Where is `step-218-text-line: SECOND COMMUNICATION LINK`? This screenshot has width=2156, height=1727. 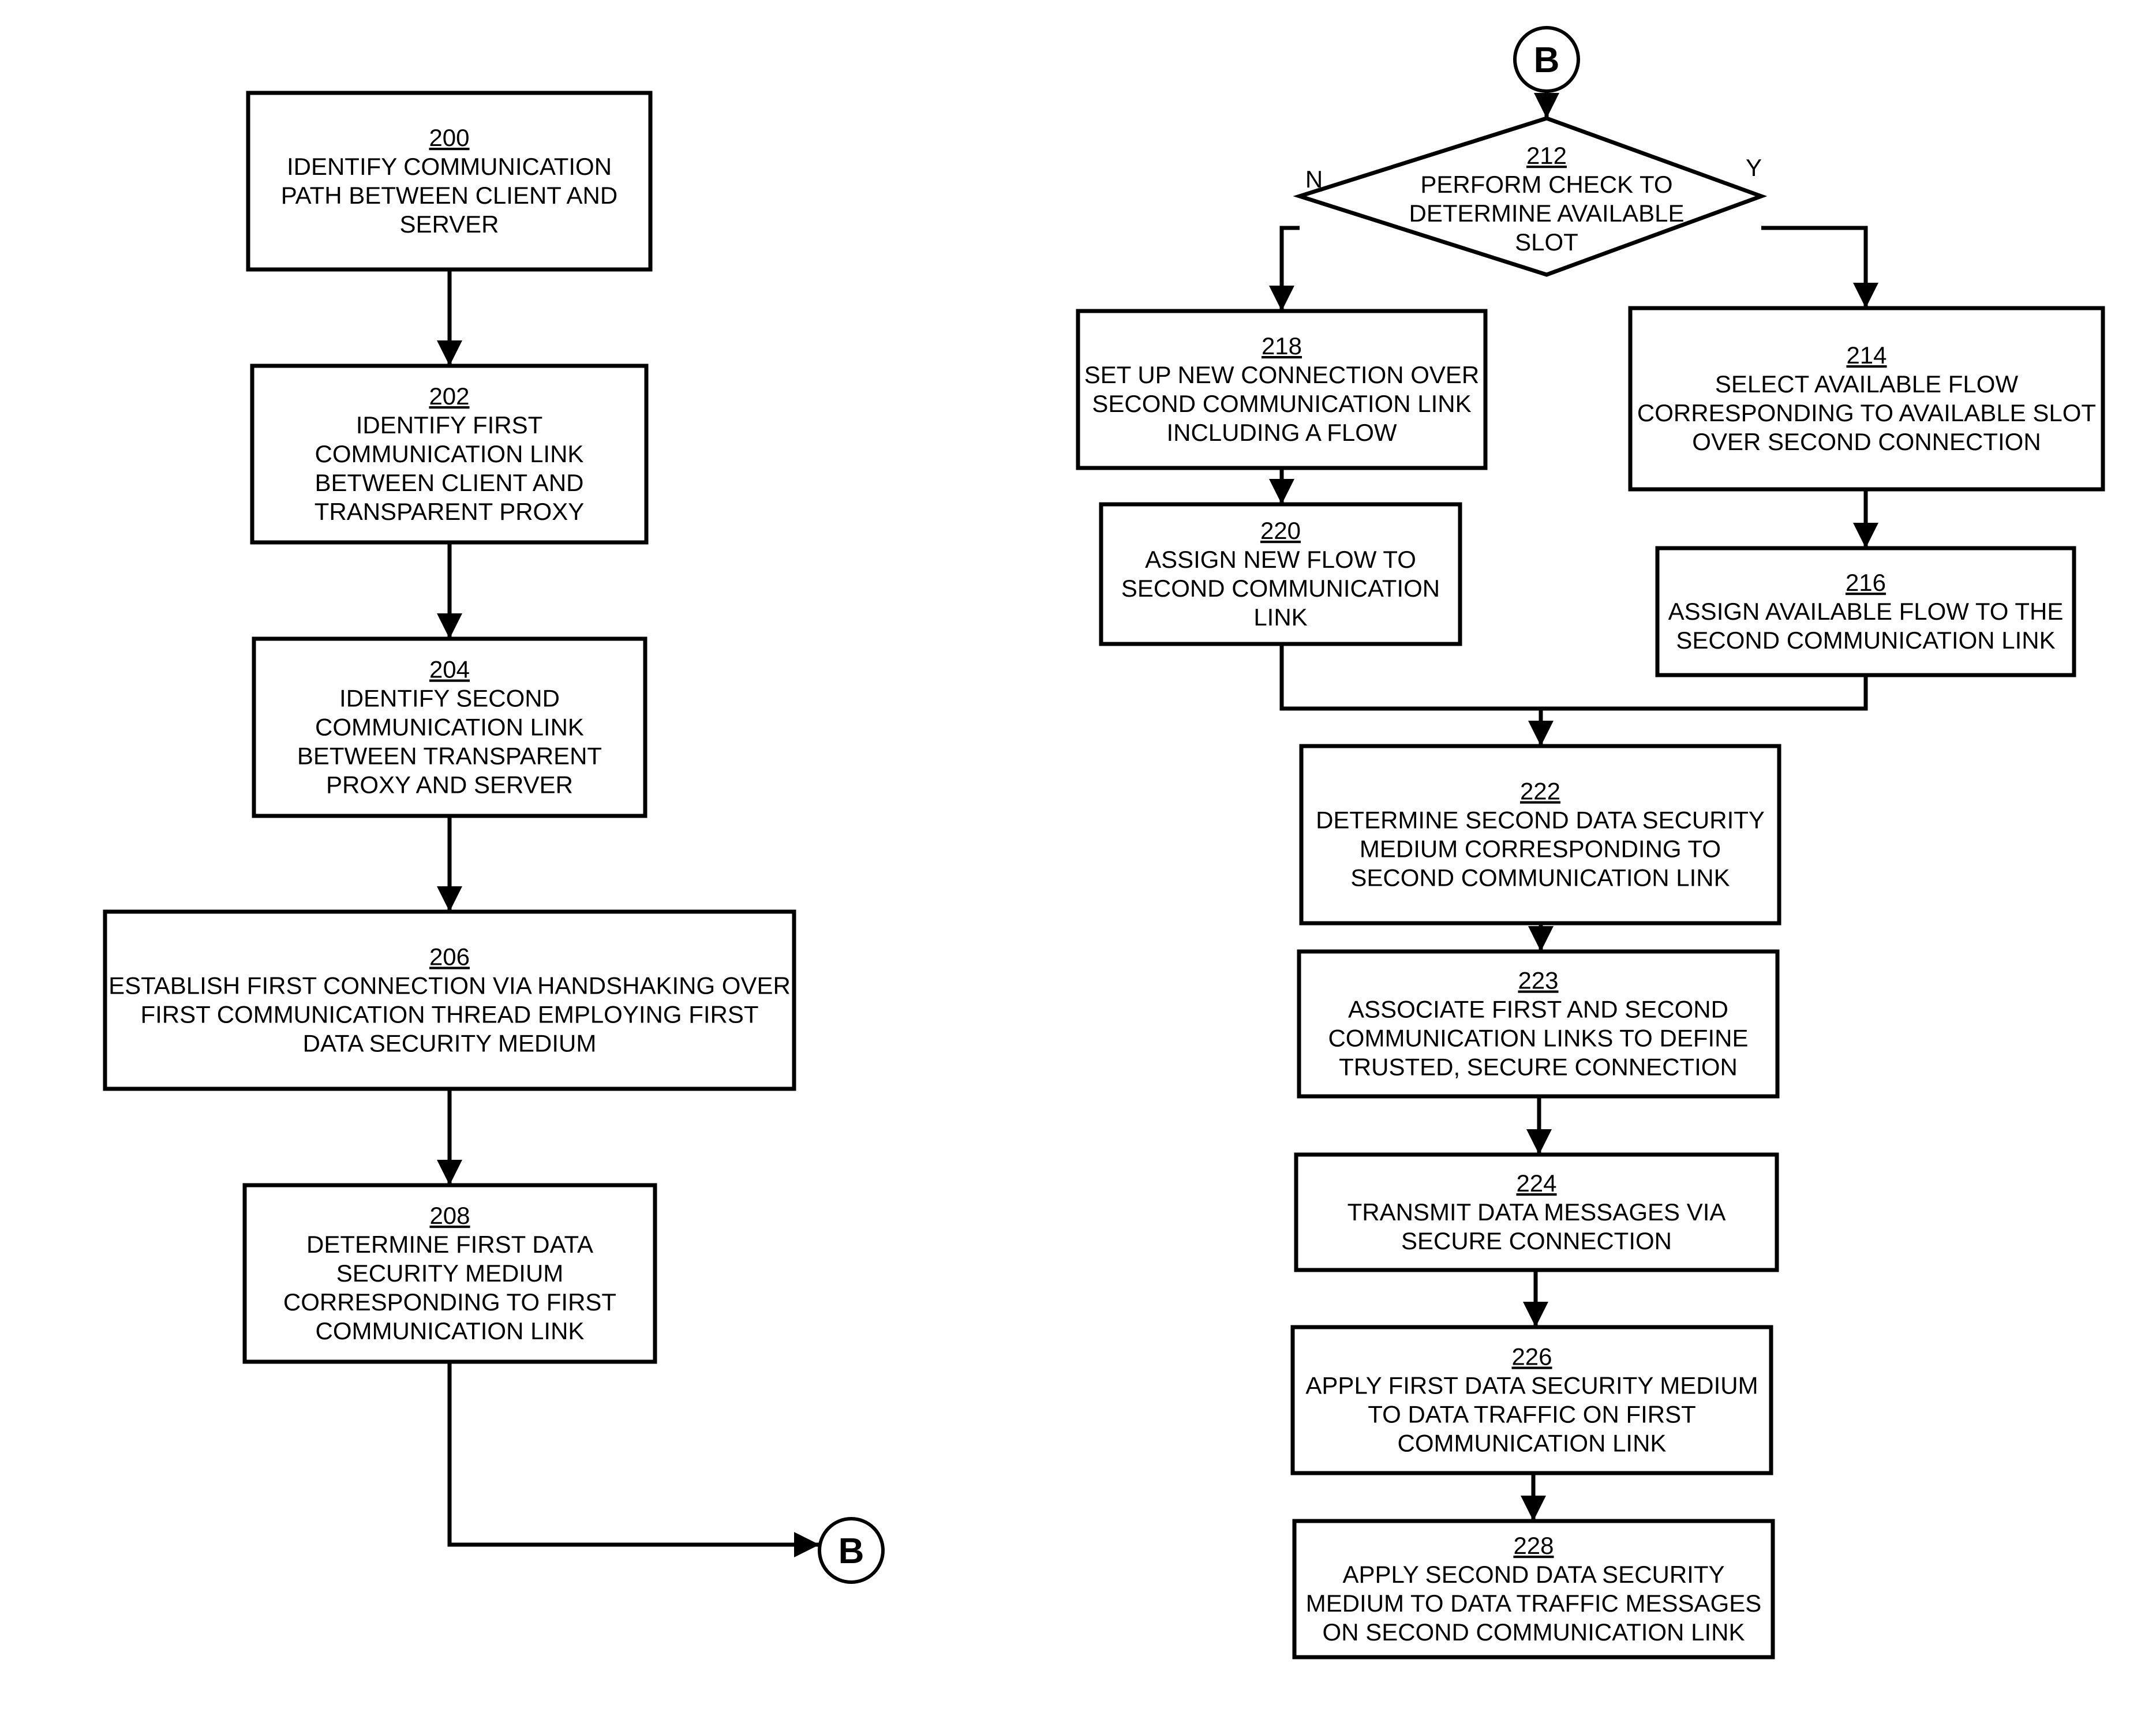 step-218-text-line: SECOND COMMUNICATION LINK is located at coordinates (1281, 403).